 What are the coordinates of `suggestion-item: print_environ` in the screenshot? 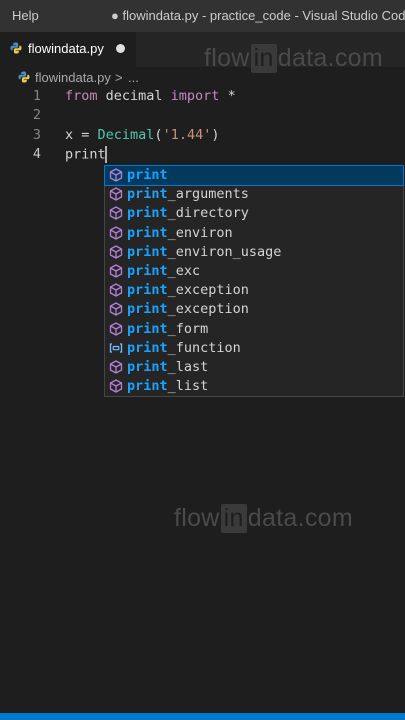 It's located at (254, 233).